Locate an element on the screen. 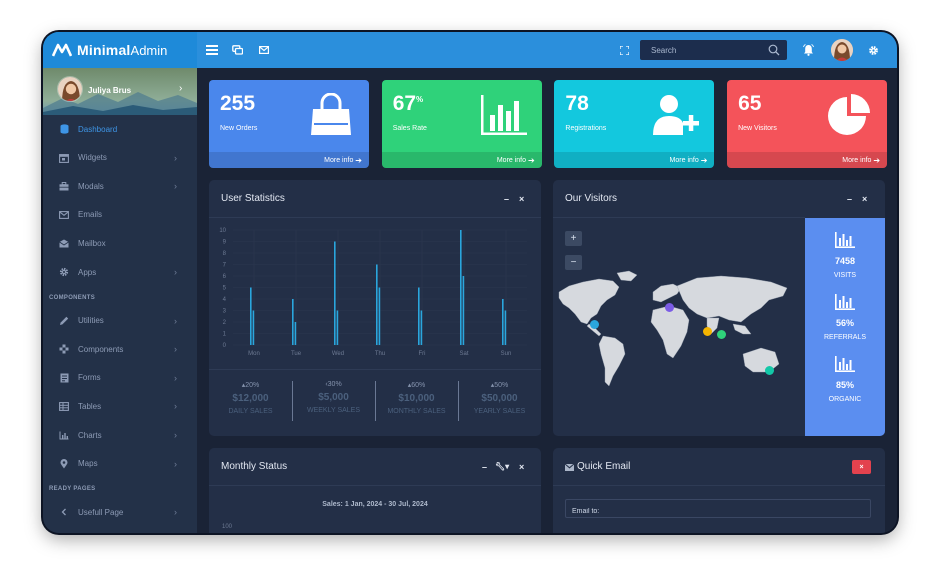 The image size is (939, 564). sidebar-item-label: Maps is located at coordinates (88, 464).